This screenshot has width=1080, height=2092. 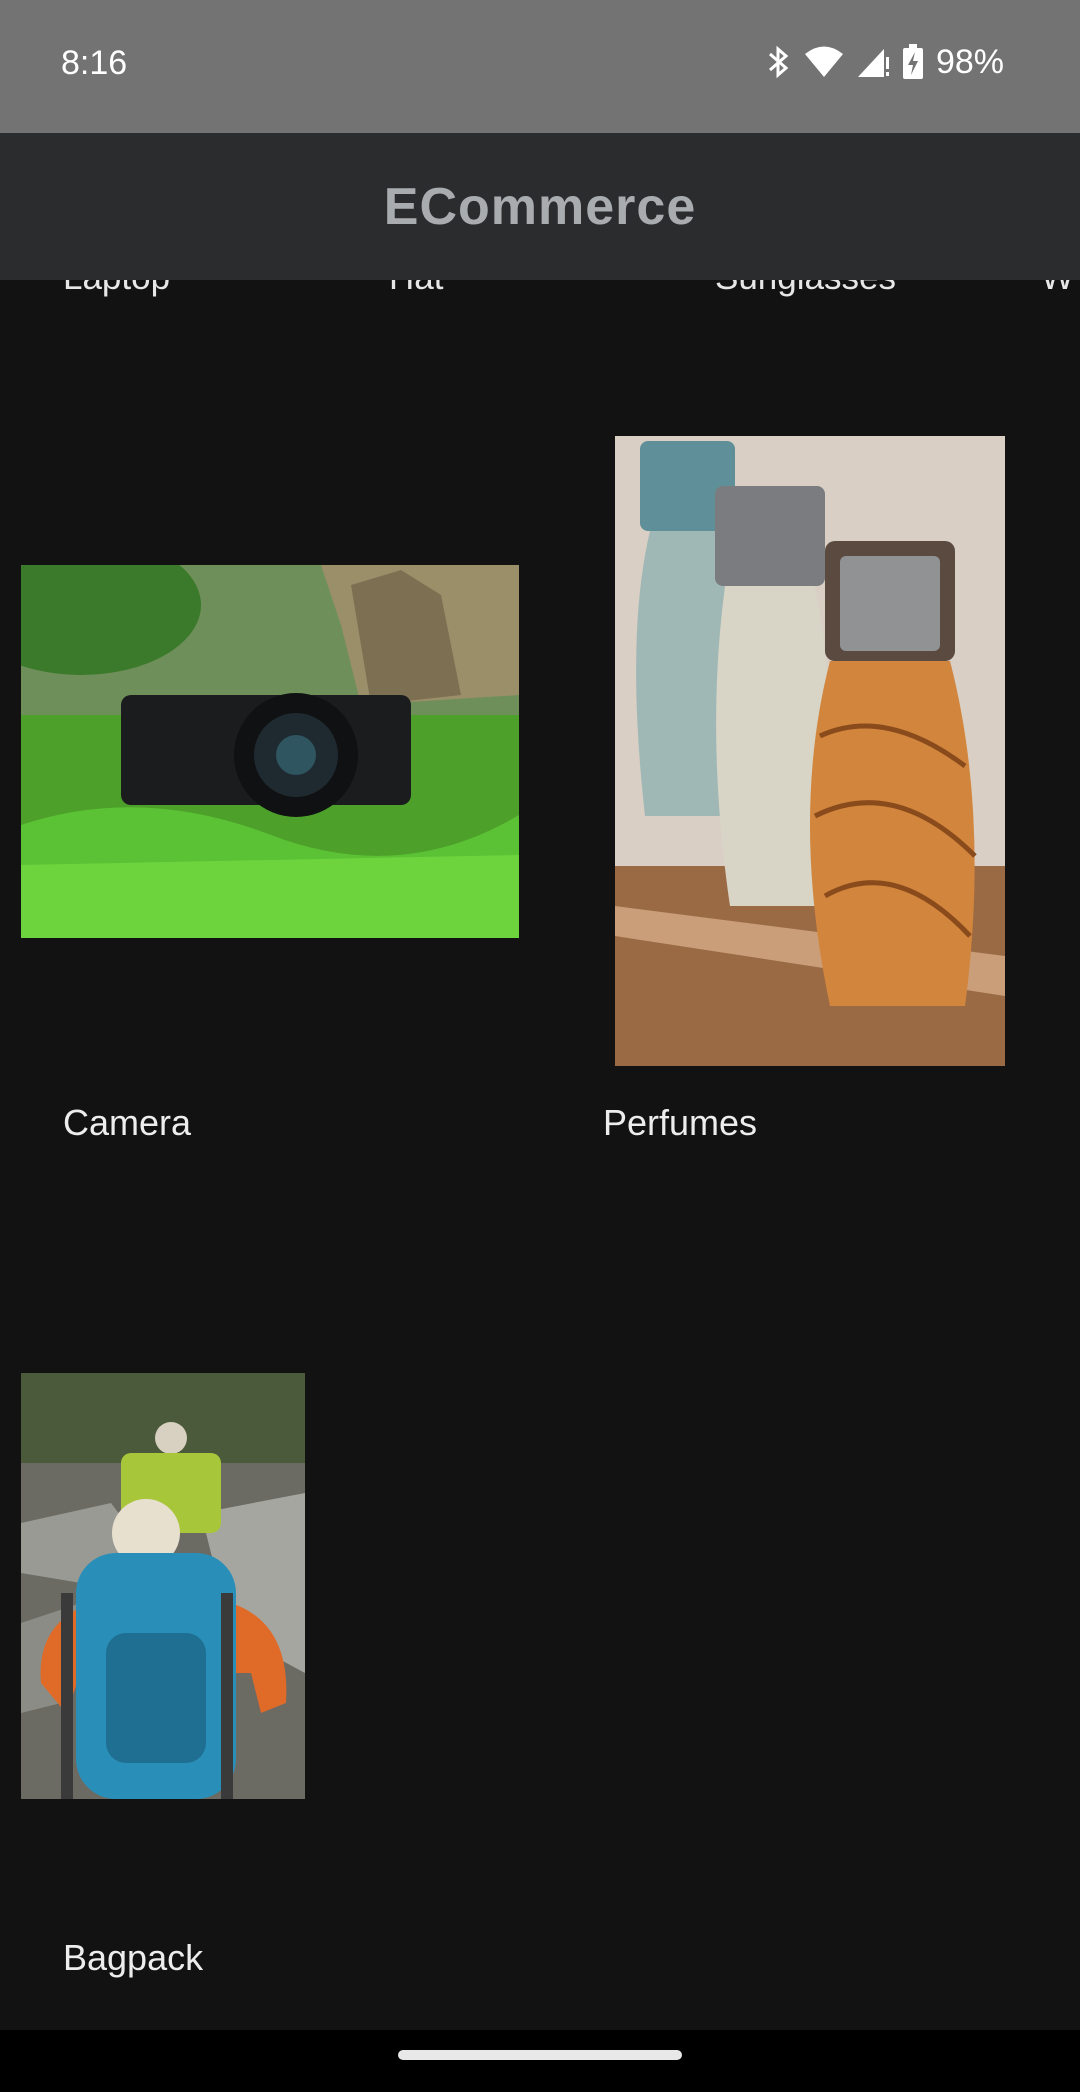 I want to click on hikers-backpack-image, so click(x=163, y=1586).